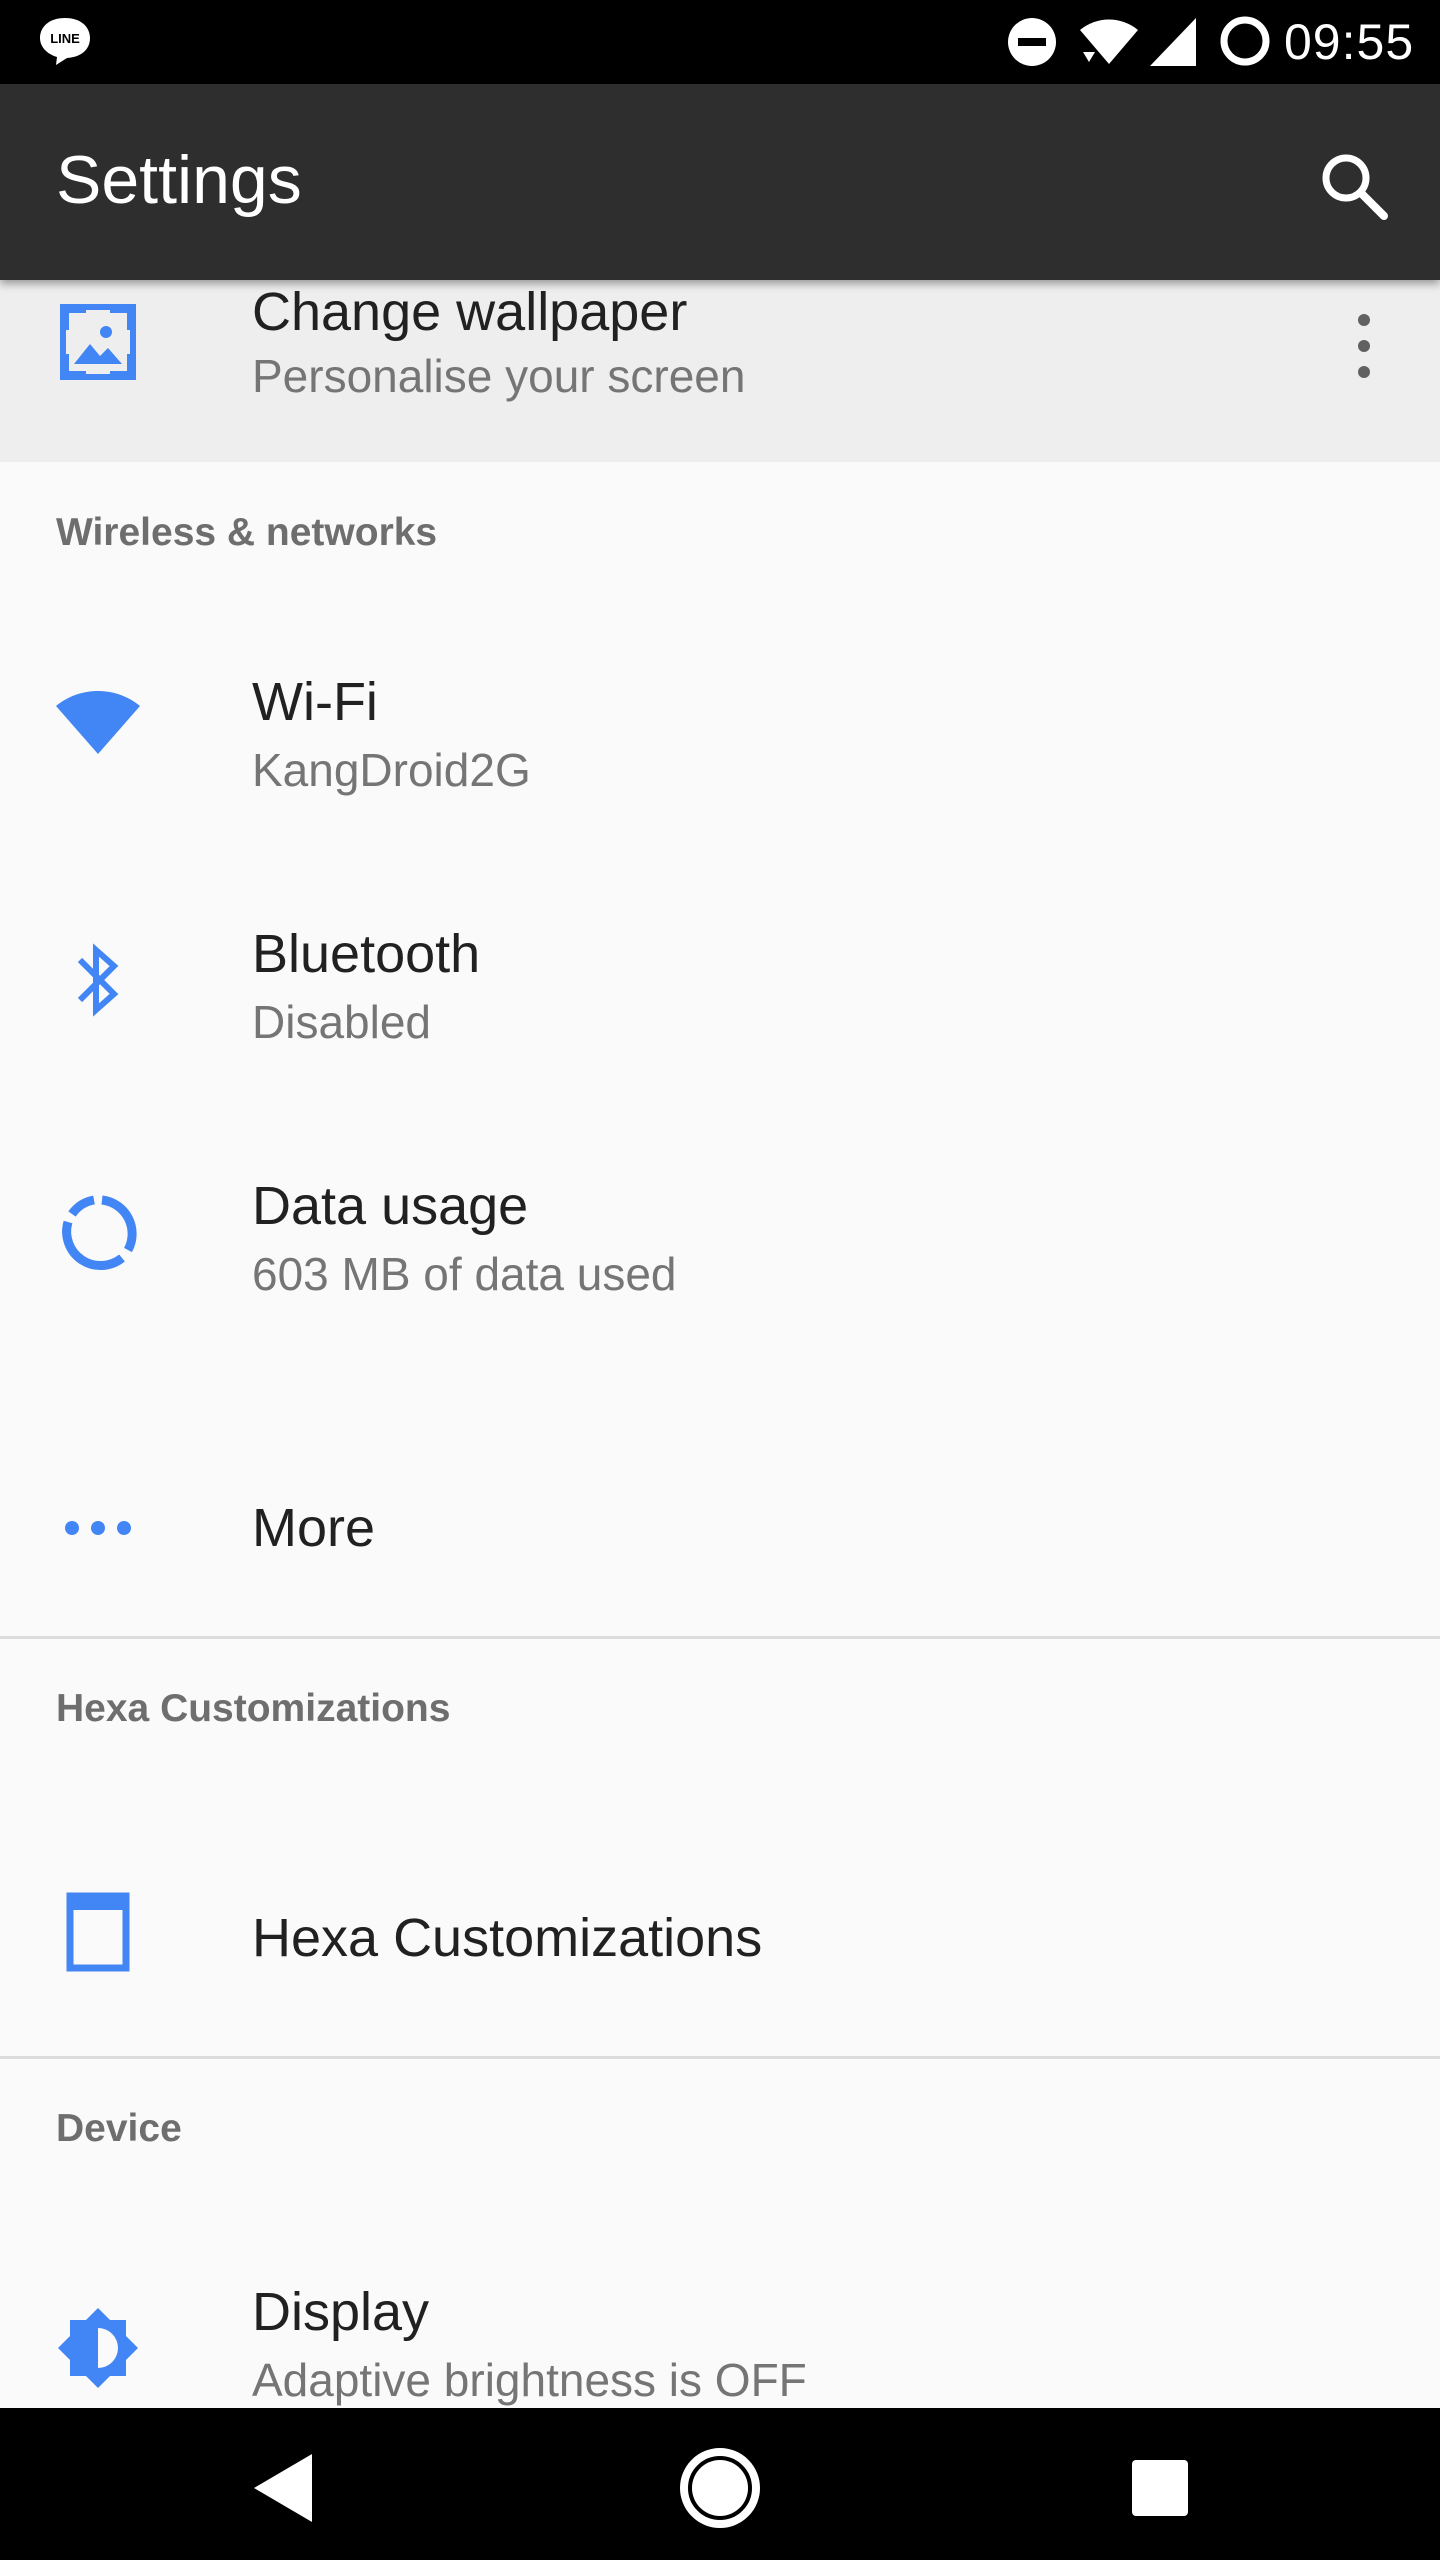 The image size is (1440, 2560). I want to click on setting-summary: Adaptive brightness is OFF, so click(529, 2380).